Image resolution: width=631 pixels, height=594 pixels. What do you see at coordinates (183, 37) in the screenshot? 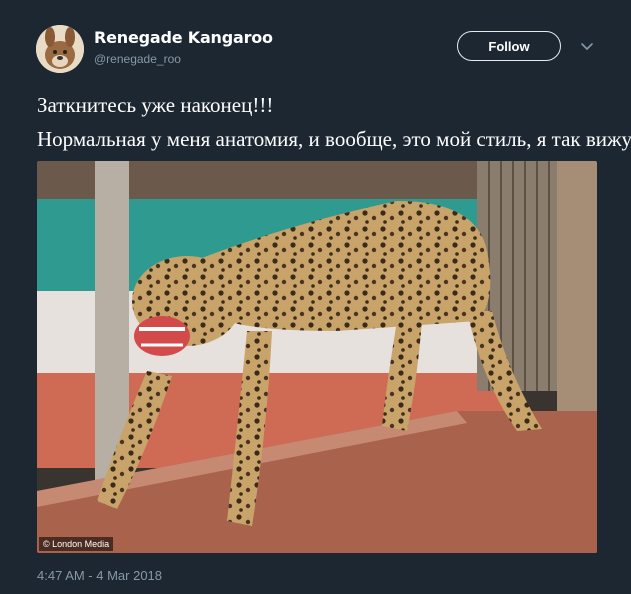
I see `author-display-name: Renegade Kangaroo` at bounding box center [183, 37].